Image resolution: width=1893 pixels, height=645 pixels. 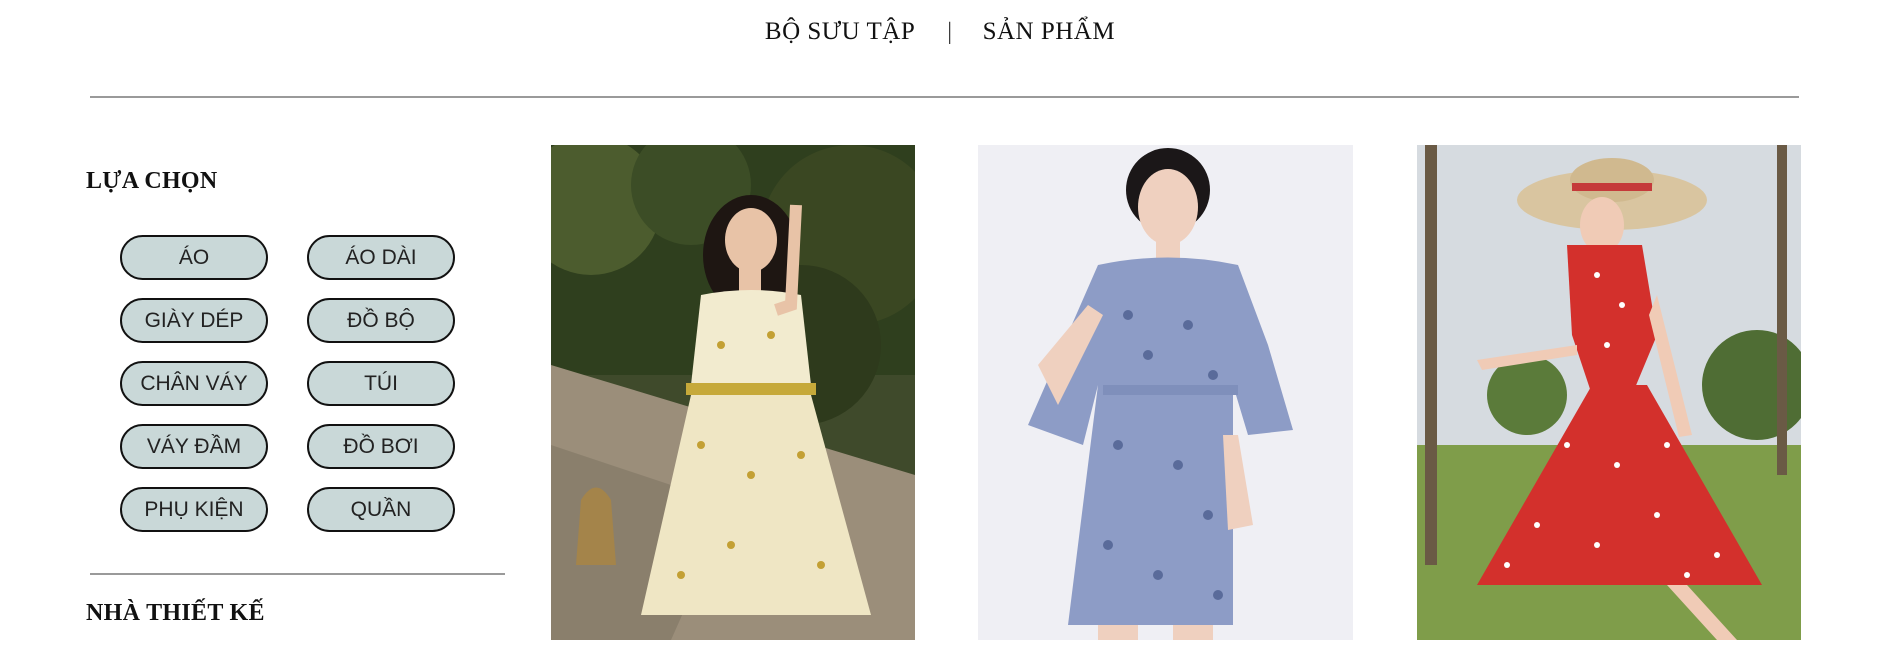 What do you see at coordinates (840, 32) in the screenshot?
I see `nav-collection-link: BỘ SƯU TẬP` at bounding box center [840, 32].